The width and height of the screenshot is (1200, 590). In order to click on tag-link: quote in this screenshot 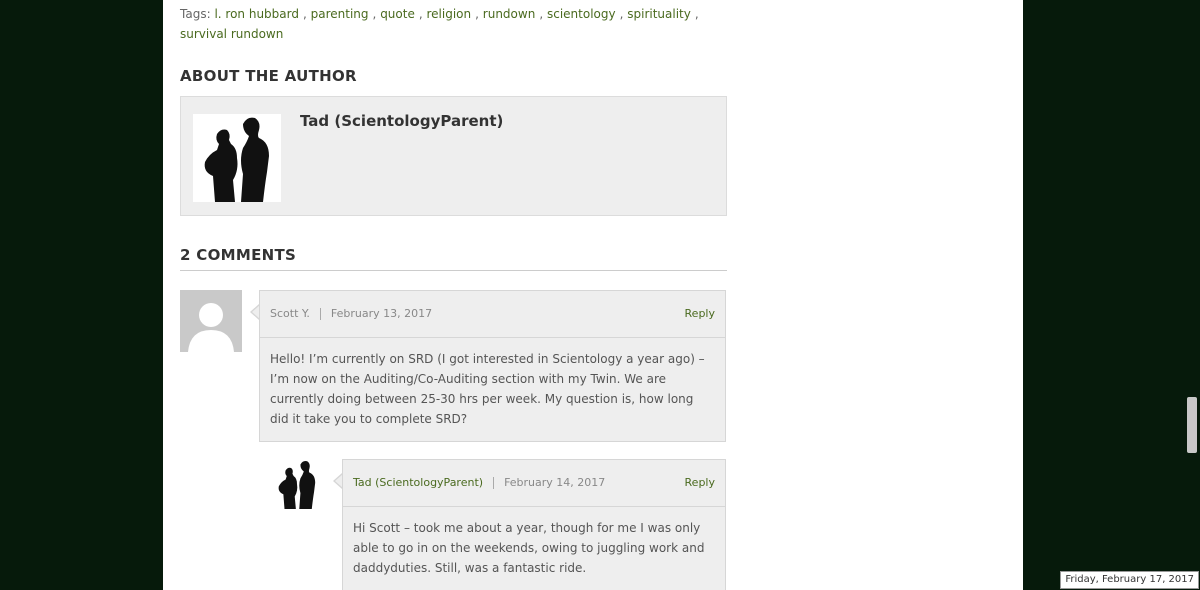, I will do `click(397, 14)`.